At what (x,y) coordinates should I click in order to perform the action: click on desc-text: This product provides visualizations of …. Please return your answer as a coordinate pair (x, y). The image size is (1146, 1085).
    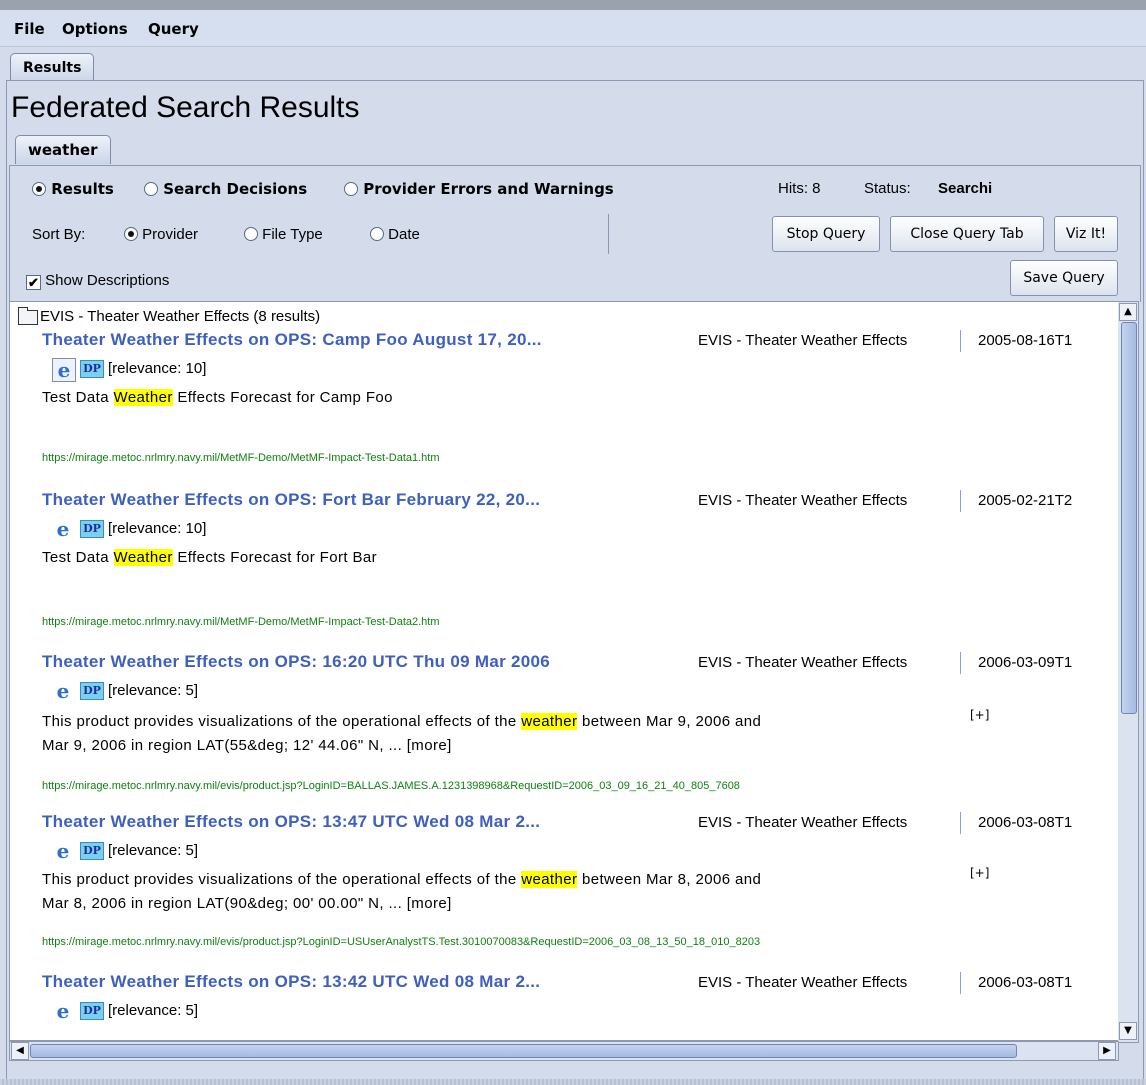
    Looking at the image, I should click on (282, 721).